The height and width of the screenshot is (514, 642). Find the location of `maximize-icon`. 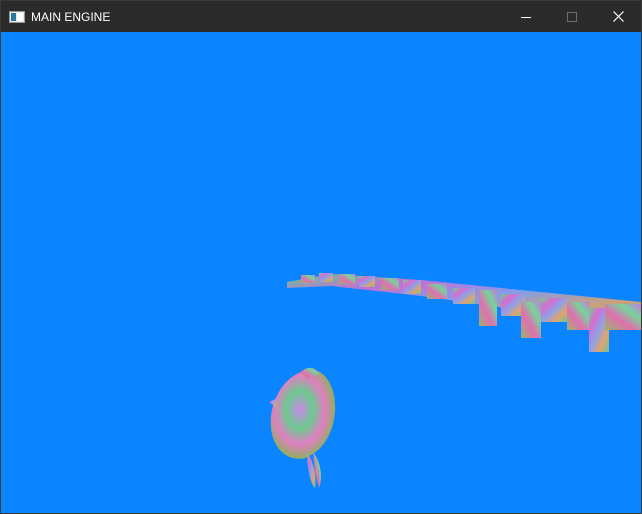

maximize-icon is located at coordinates (572, 16).